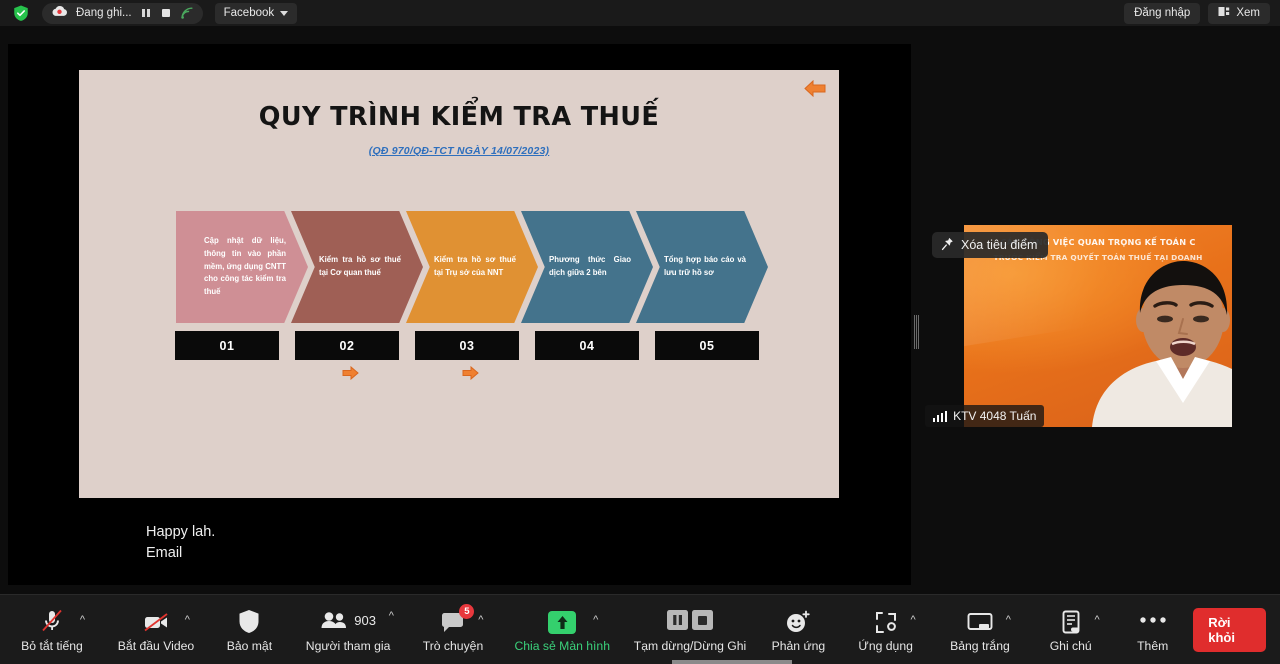  Describe the element at coordinates (59, 13) in the screenshot. I see `cloud-record-icon` at that location.